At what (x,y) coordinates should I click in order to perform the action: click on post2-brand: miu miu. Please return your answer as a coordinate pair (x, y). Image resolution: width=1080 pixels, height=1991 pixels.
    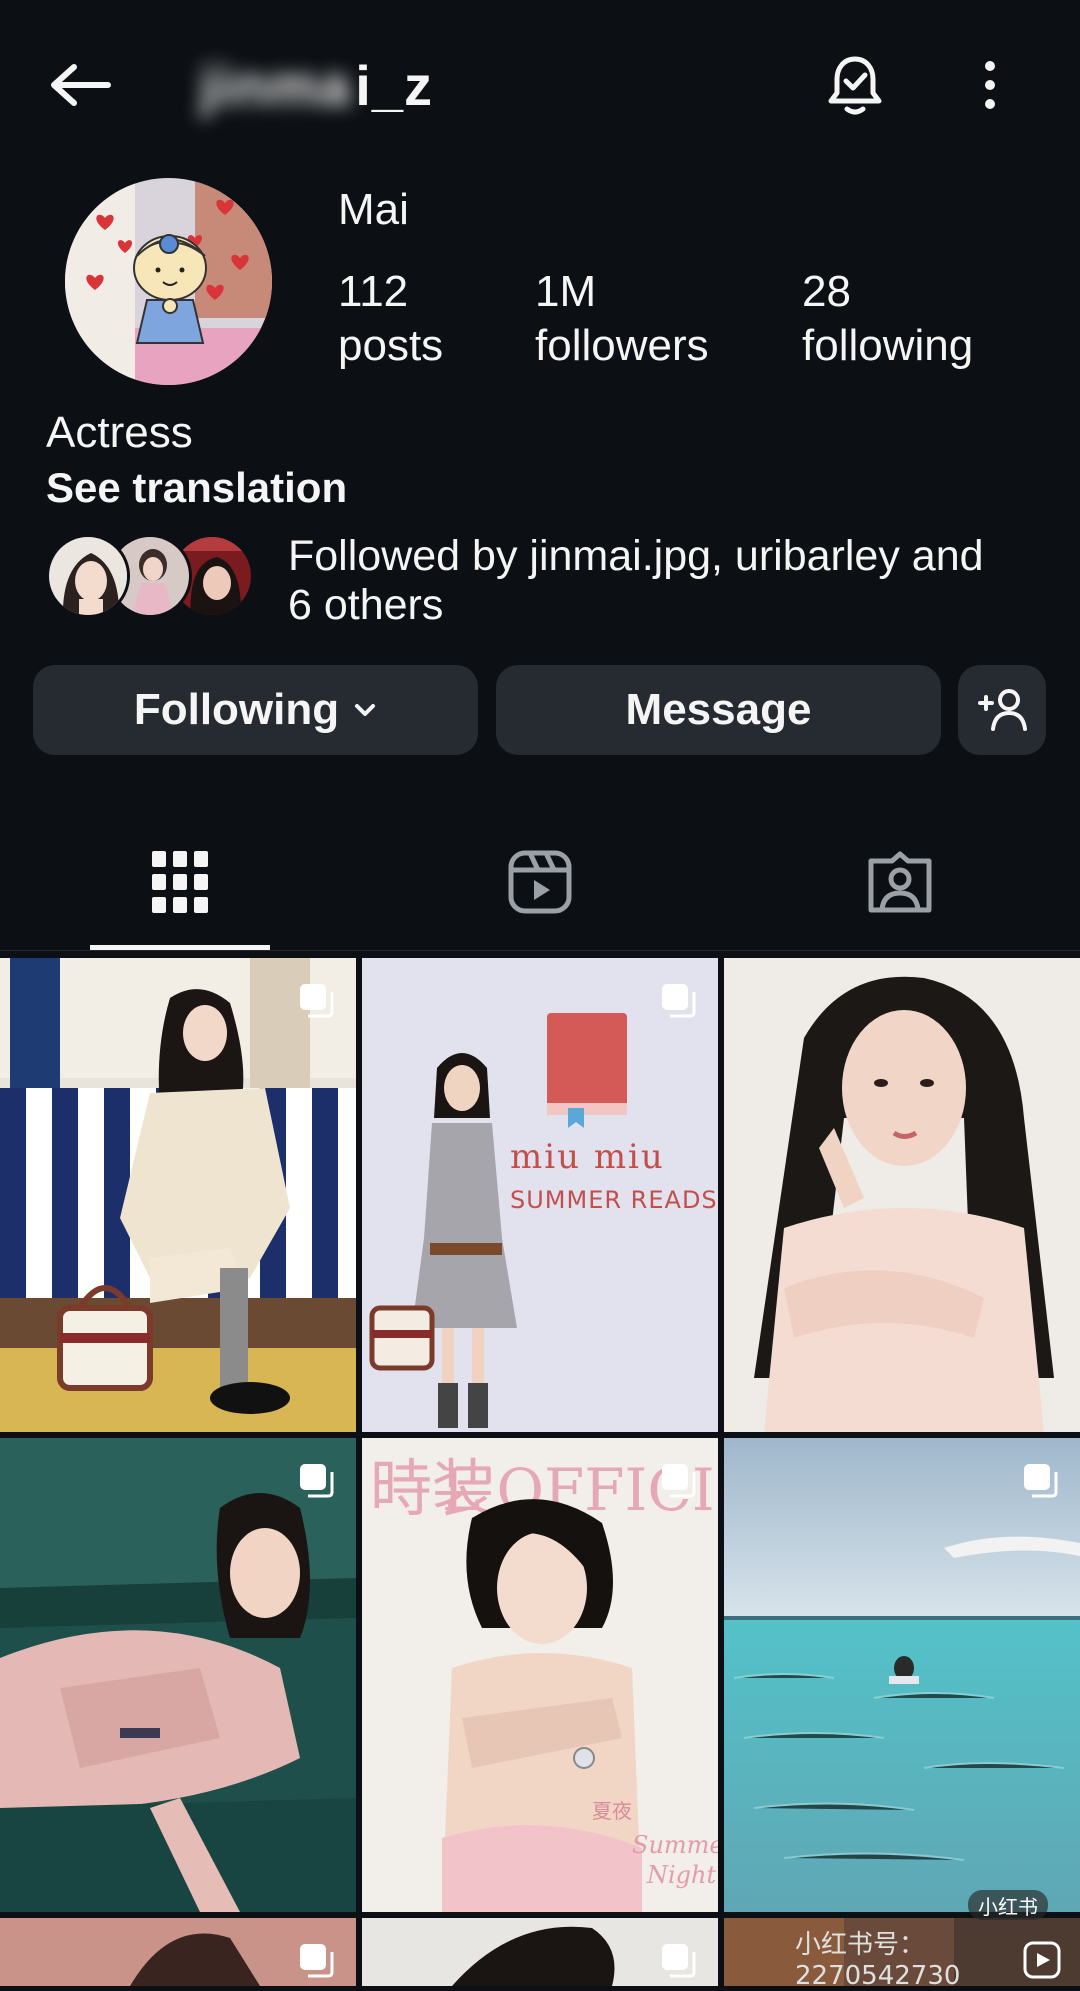
    Looking at the image, I should click on (587, 1157).